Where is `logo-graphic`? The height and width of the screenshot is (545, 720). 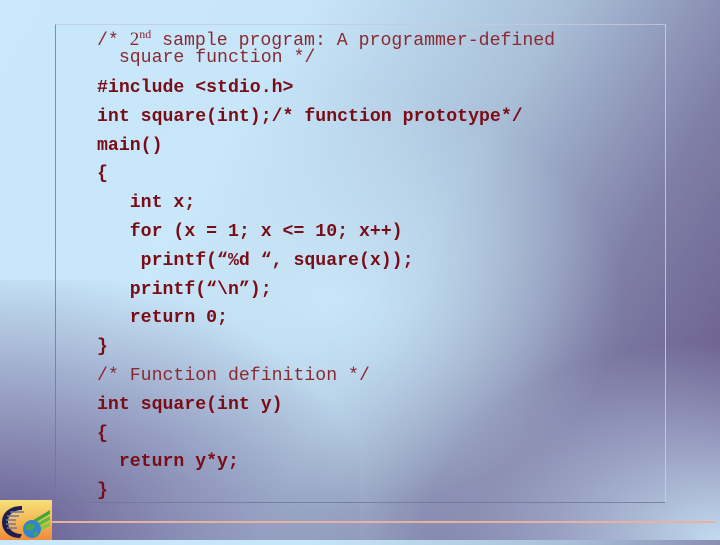
logo-graphic is located at coordinates (26, 522).